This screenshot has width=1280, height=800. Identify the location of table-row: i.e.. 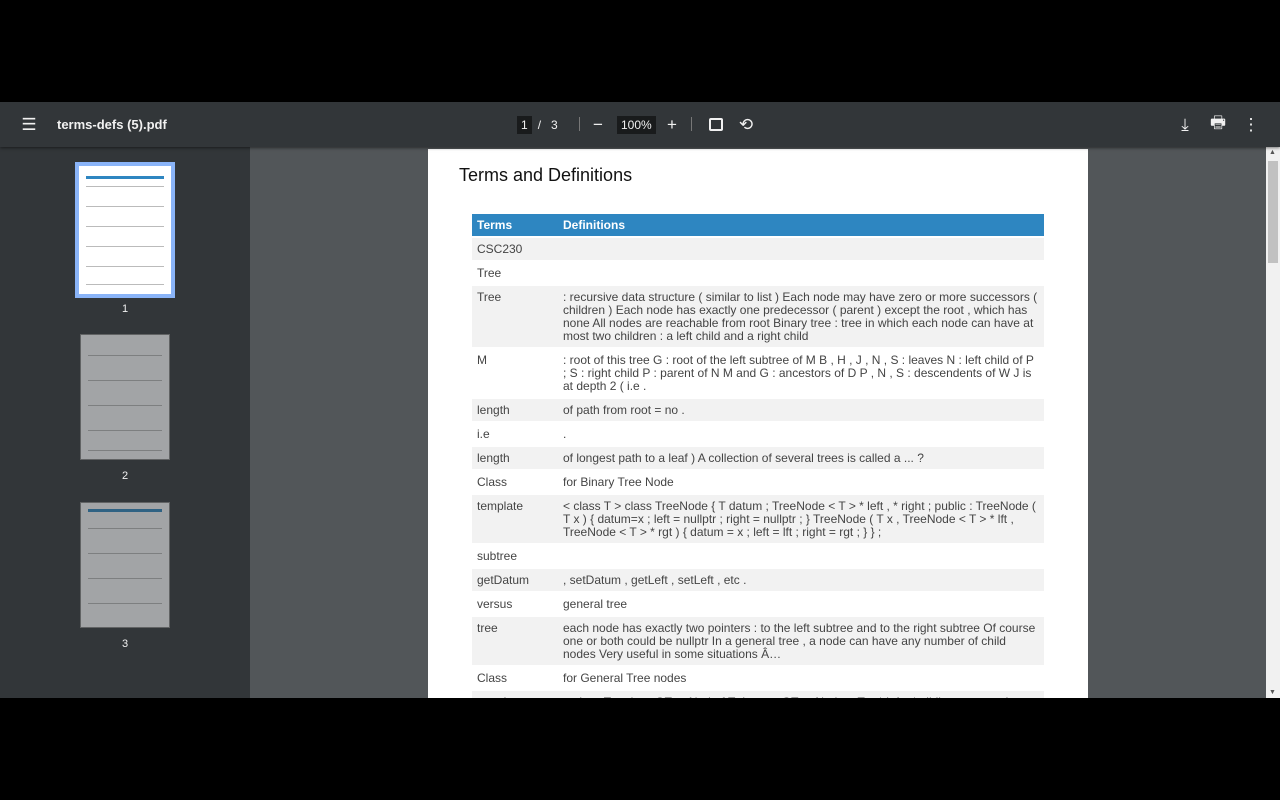
(758, 434).